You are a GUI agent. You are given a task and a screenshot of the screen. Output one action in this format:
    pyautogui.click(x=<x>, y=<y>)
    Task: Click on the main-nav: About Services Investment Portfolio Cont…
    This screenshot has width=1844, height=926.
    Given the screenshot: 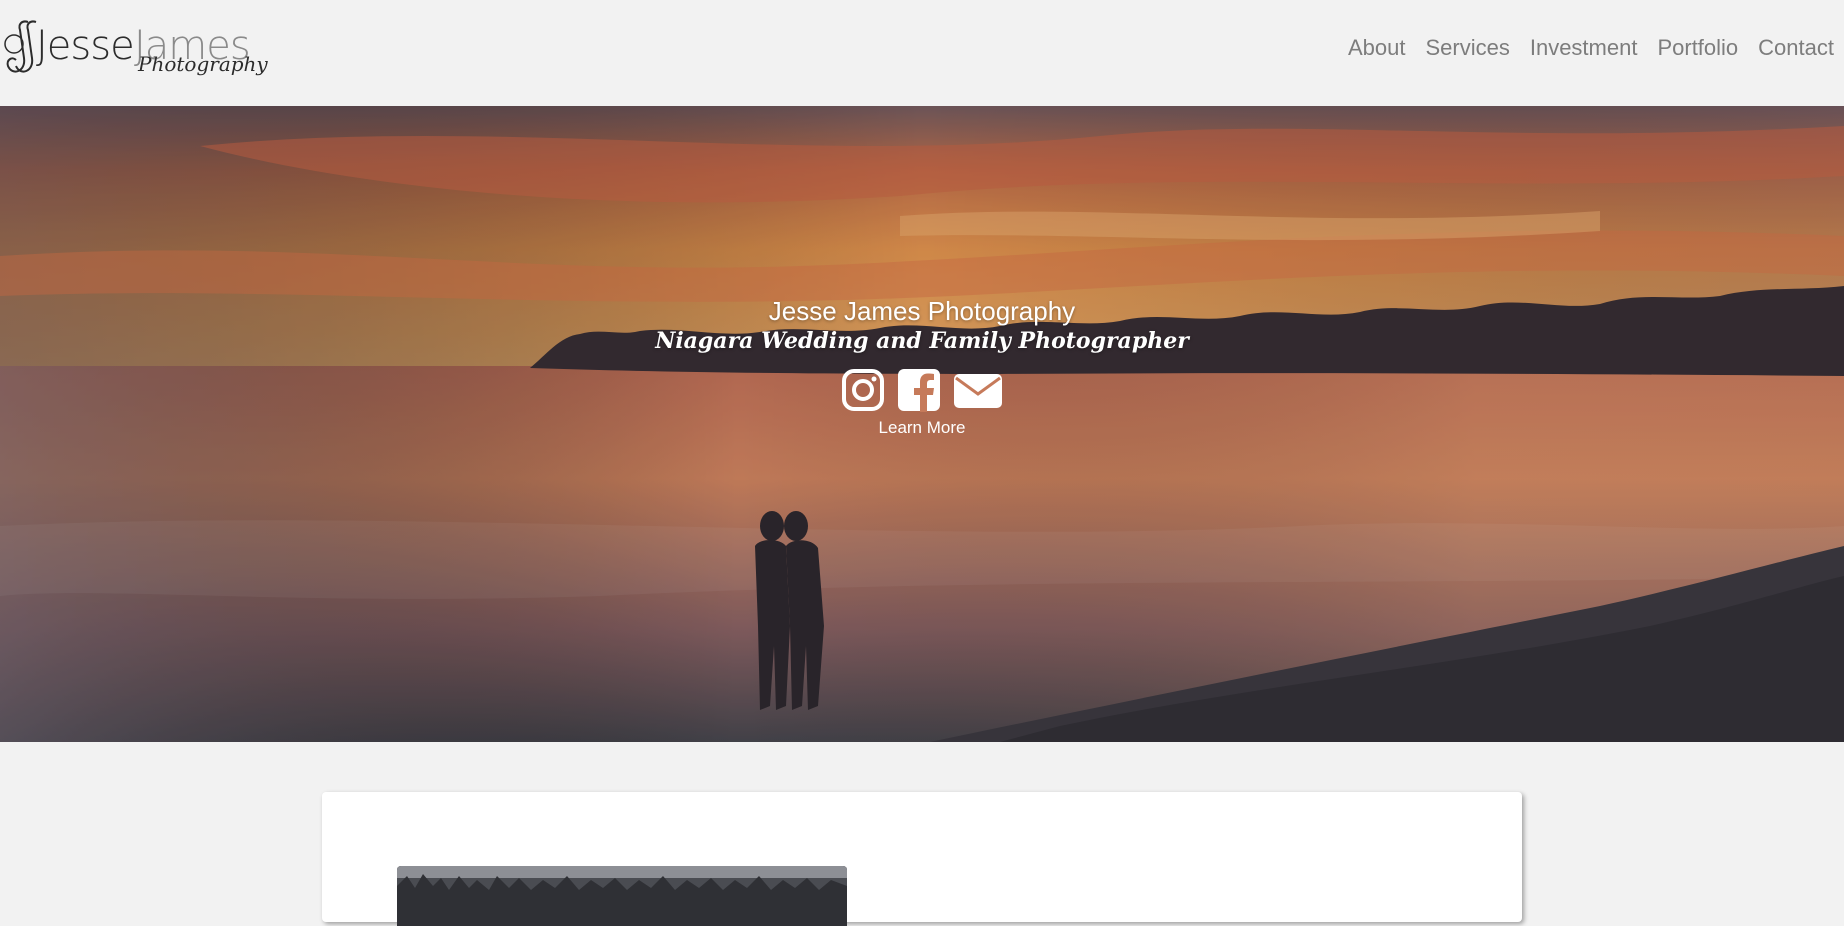 What is the action you would take?
    pyautogui.click(x=1591, y=48)
    